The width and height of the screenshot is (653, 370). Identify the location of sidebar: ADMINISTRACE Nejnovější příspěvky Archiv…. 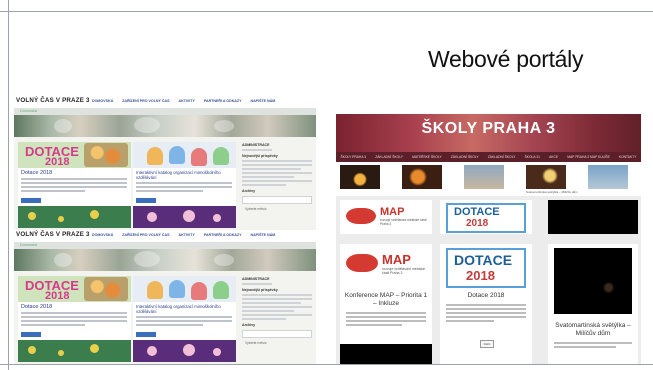
(277, 185).